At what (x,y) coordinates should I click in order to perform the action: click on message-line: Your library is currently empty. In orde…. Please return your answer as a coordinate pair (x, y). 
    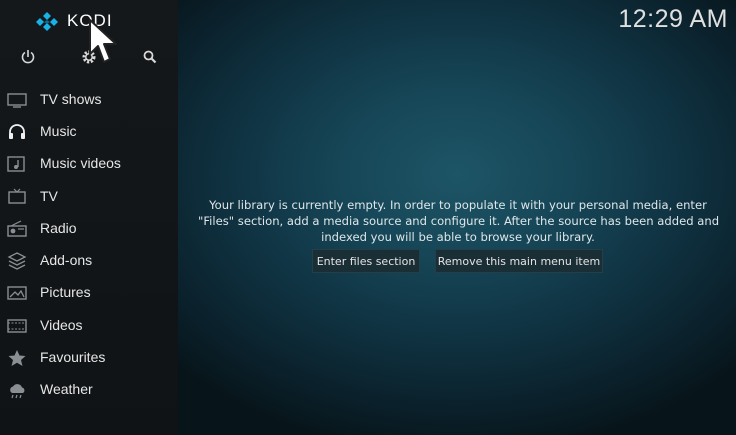
    Looking at the image, I should click on (458, 205).